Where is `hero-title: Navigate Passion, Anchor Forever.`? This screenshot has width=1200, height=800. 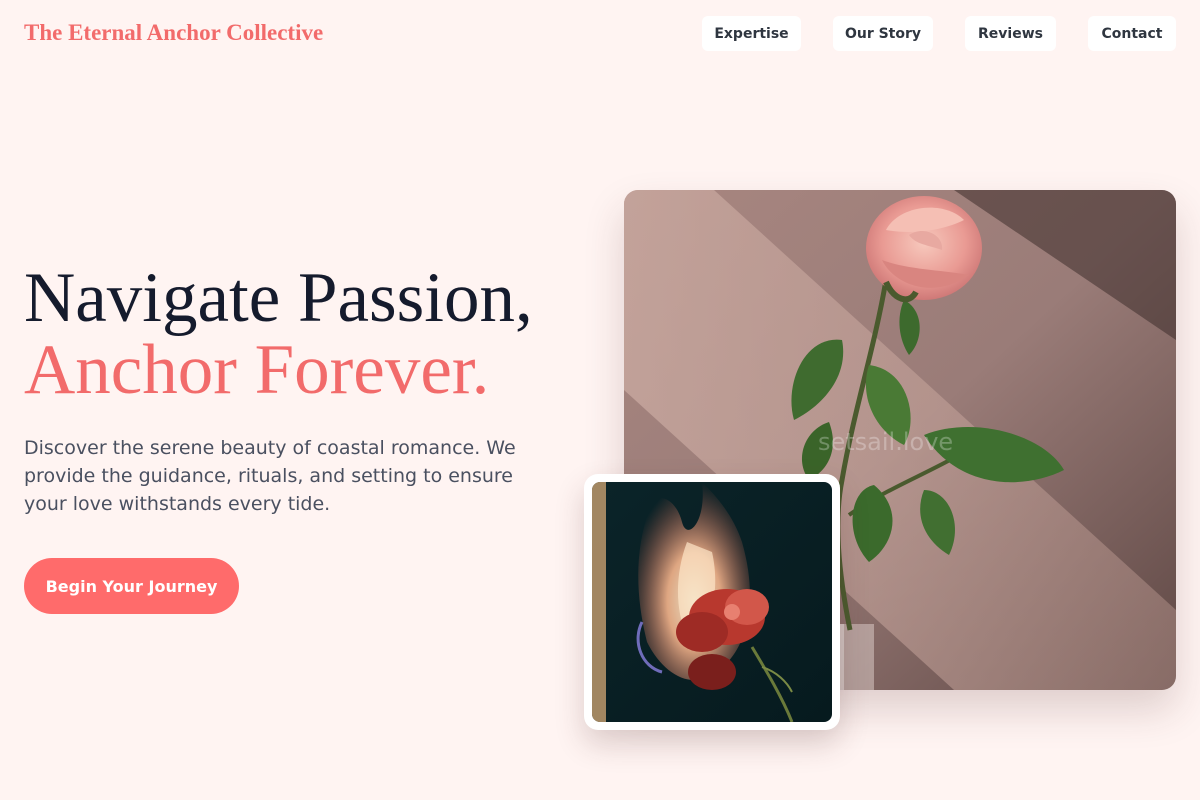
hero-title: Navigate Passion, Anchor Forever. is located at coordinates (278, 334).